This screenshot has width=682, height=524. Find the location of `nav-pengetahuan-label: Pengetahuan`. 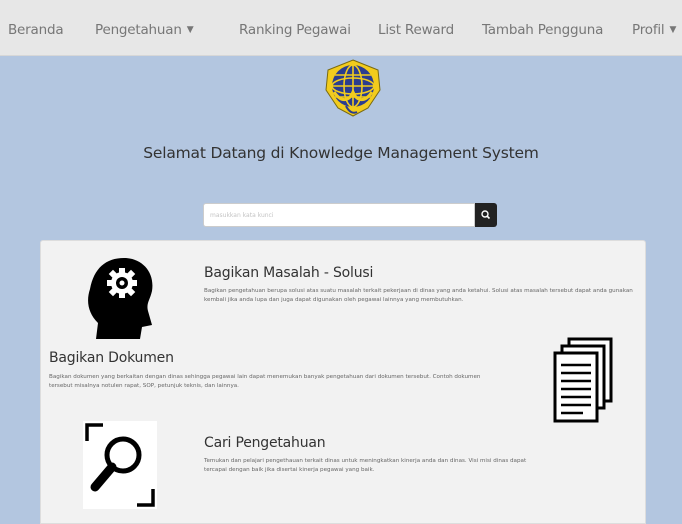

nav-pengetahuan-label: Pengetahuan is located at coordinates (138, 30).